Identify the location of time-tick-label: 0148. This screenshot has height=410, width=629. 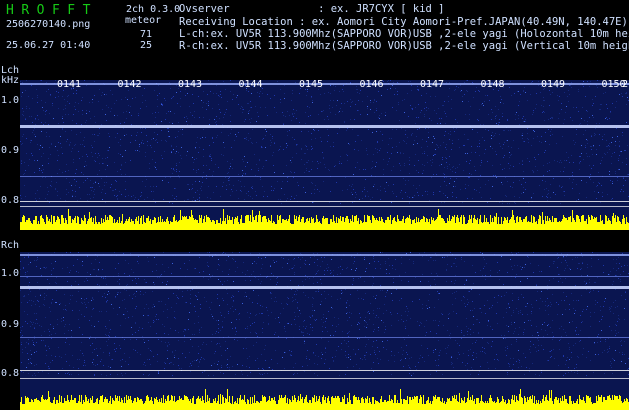
(492, 84).